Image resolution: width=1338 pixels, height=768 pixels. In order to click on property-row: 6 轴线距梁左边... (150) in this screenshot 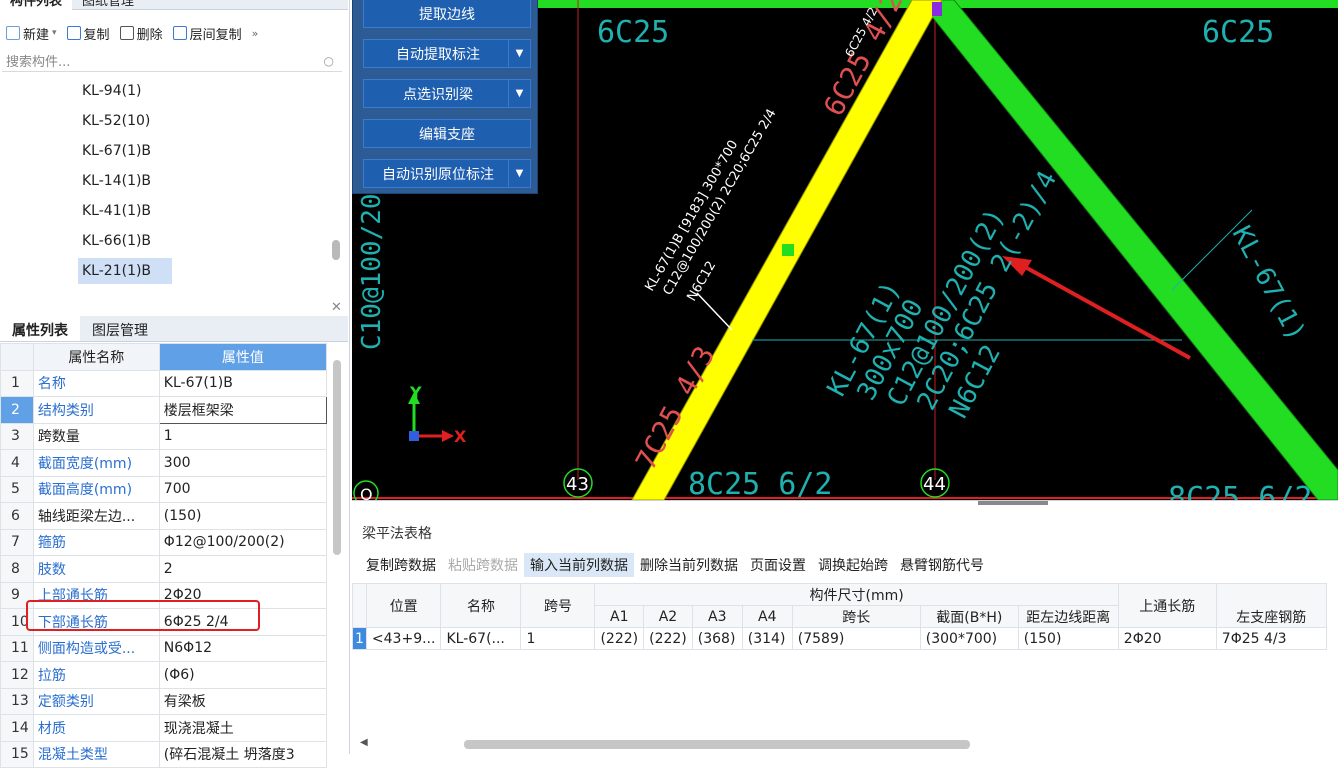, I will do `click(164, 516)`.